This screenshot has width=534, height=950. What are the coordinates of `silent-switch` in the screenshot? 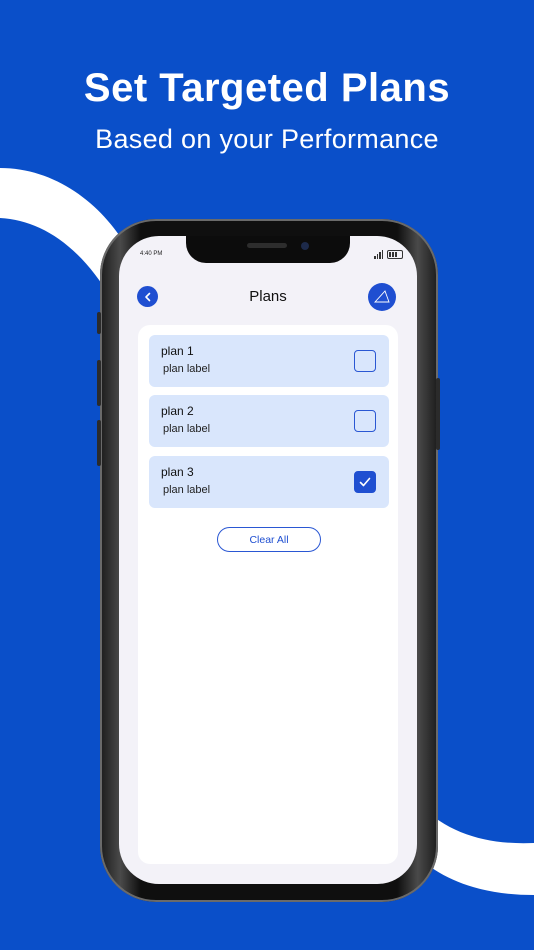 It's located at (99, 323).